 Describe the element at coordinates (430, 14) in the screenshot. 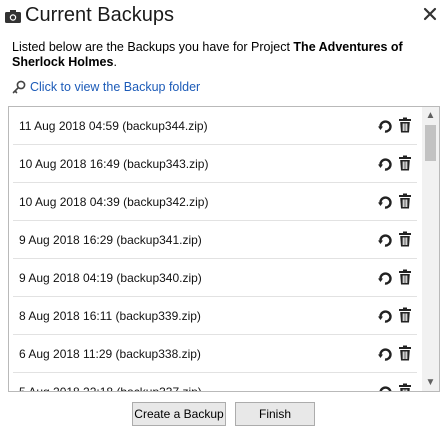

I see `close-icon` at that location.